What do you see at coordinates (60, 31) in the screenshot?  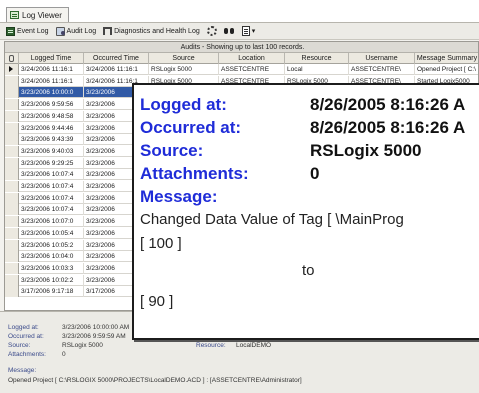 I see `audit-log-icon` at bounding box center [60, 31].